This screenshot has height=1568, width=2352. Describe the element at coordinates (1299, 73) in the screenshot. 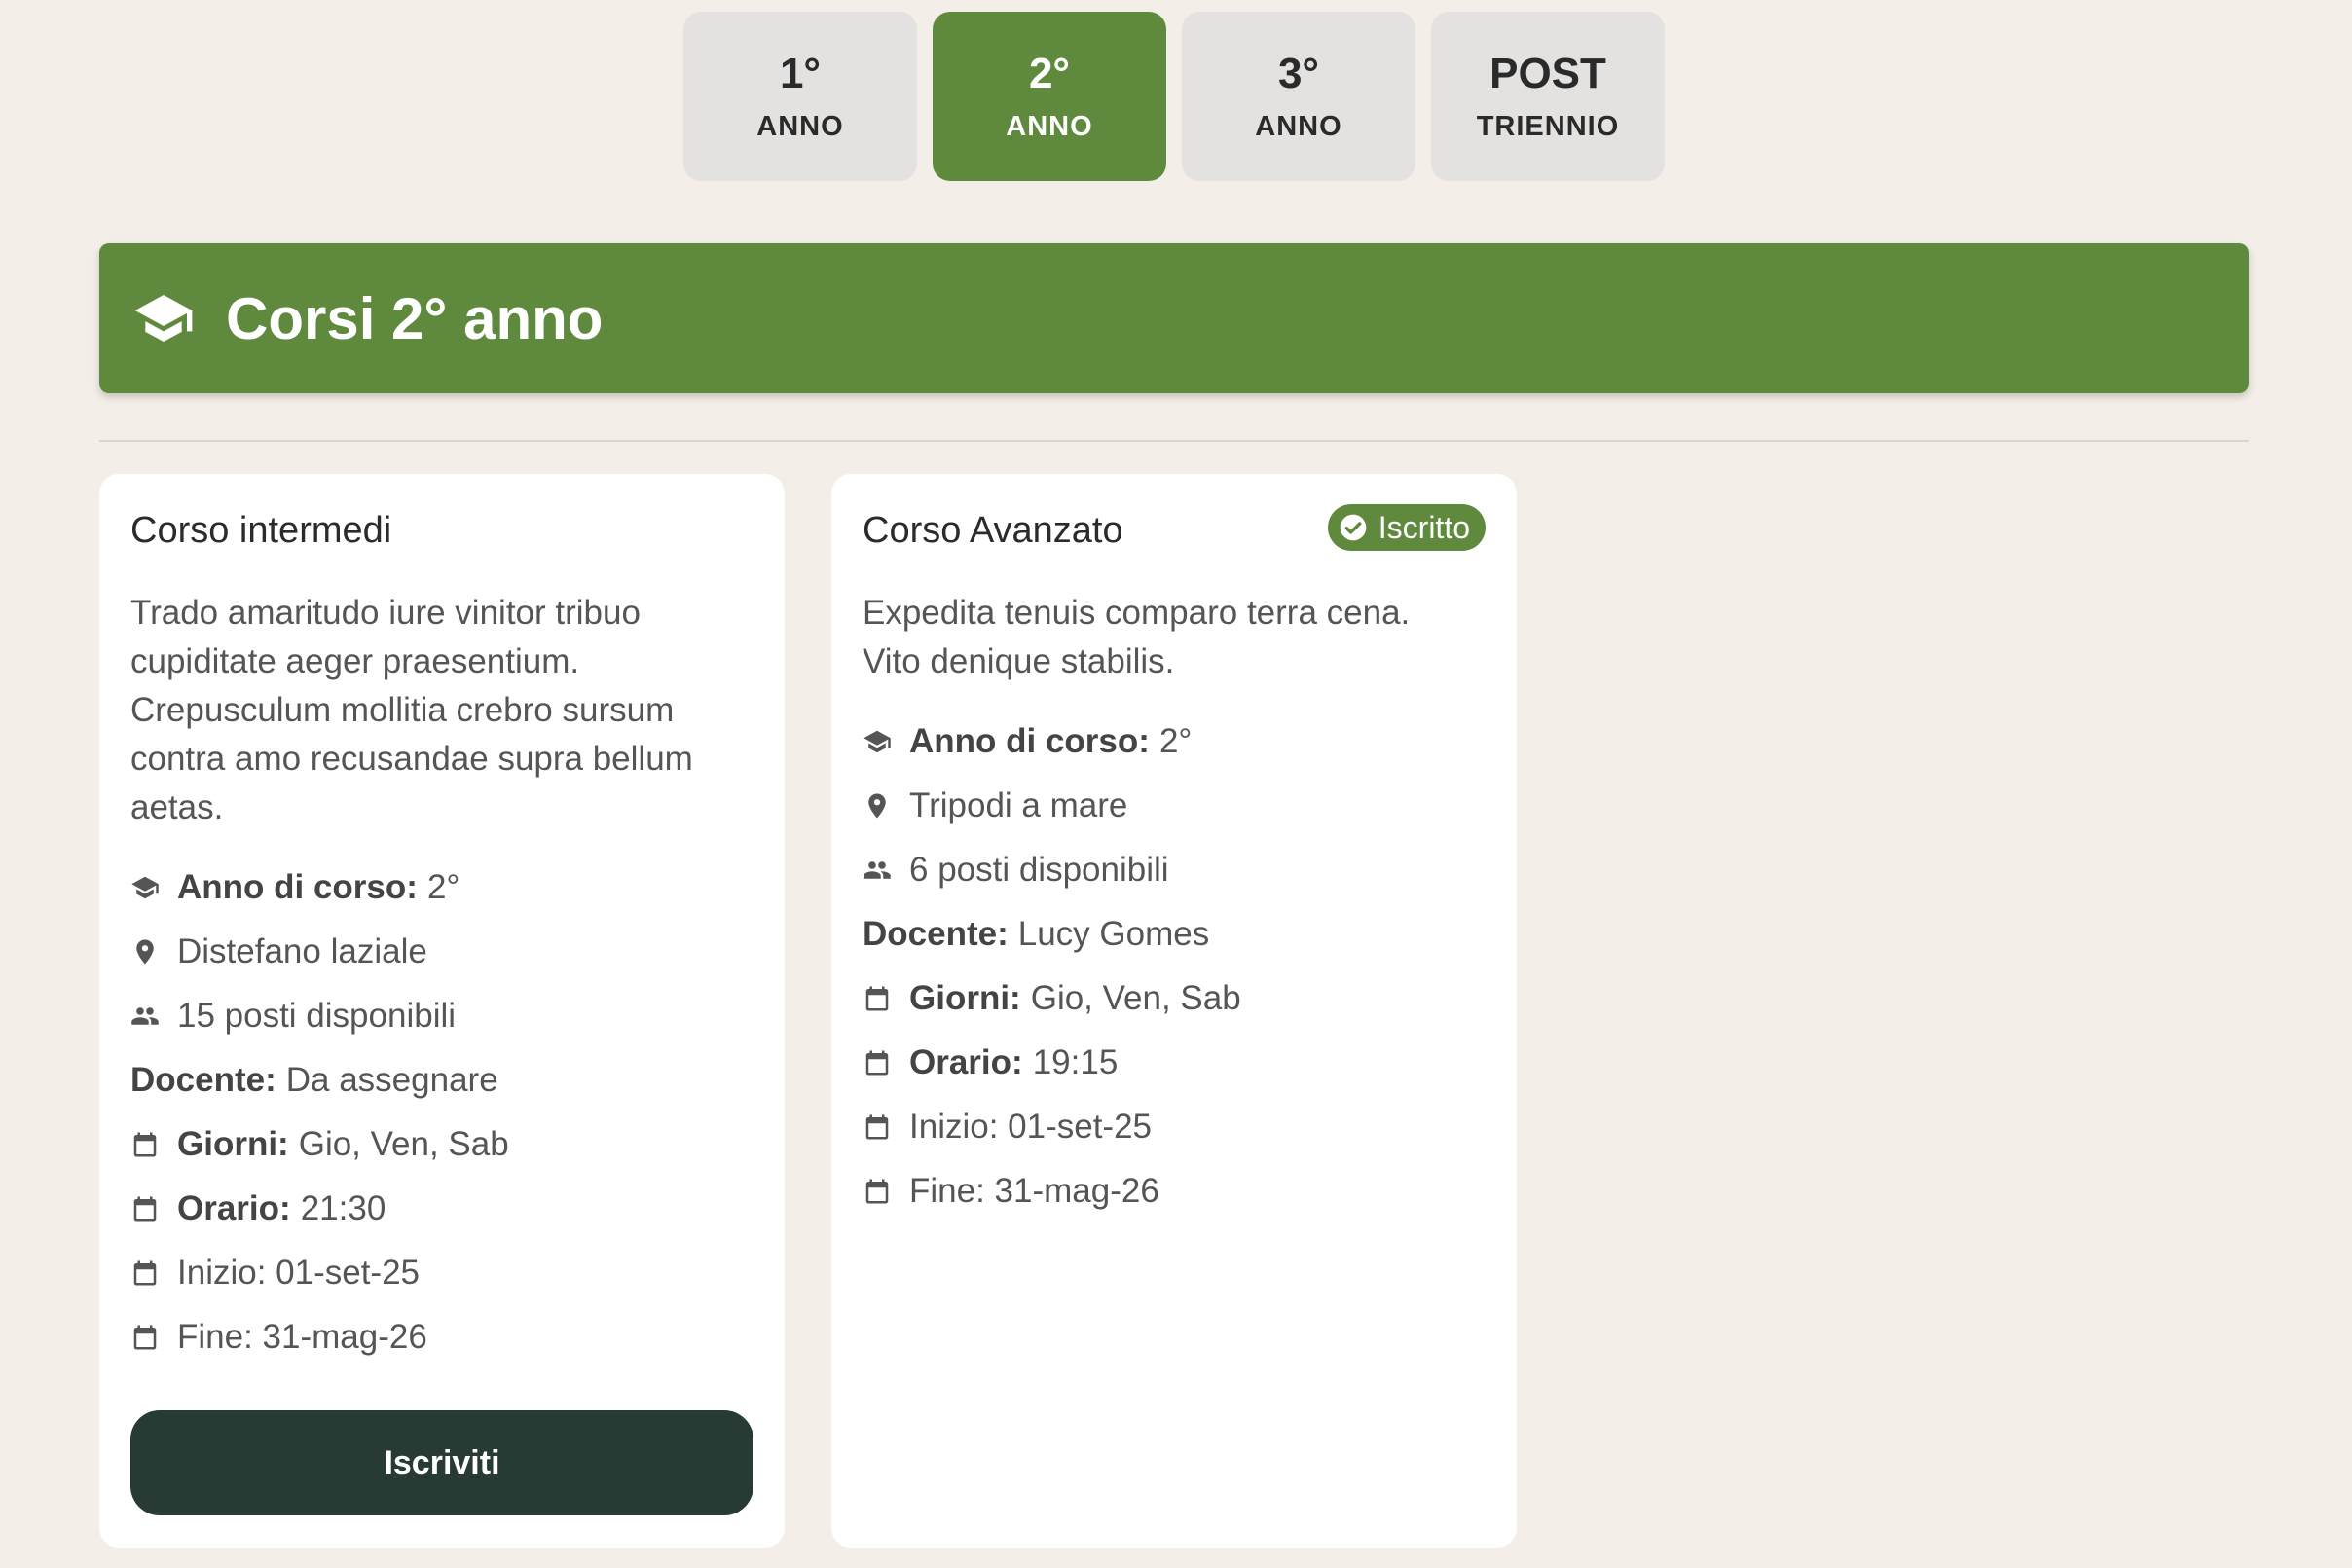

I see `tab-year-number: 3°` at that location.